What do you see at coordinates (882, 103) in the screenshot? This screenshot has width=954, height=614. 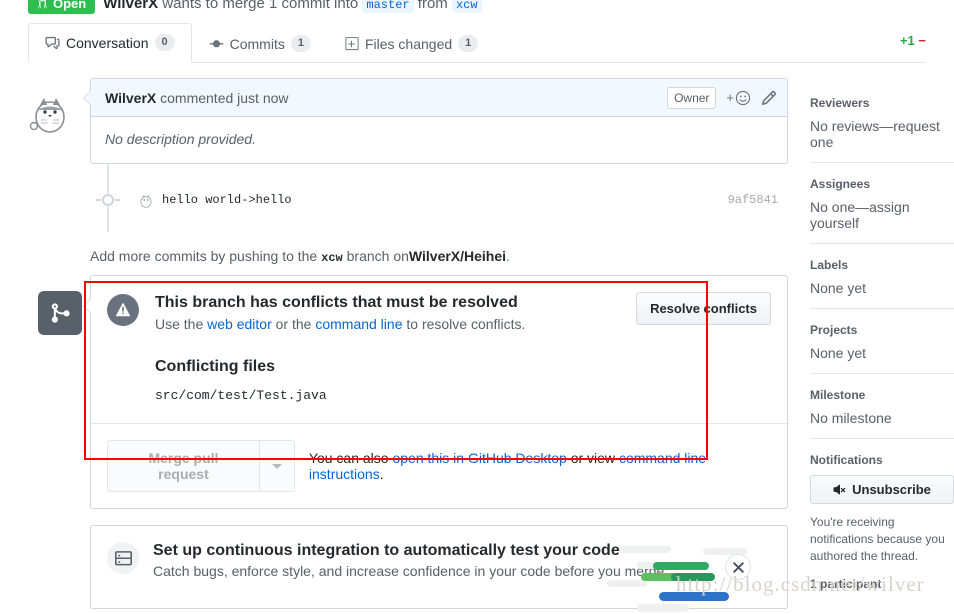 I see `sidebar-title-reviewers: Reviewers` at bounding box center [882, 103].